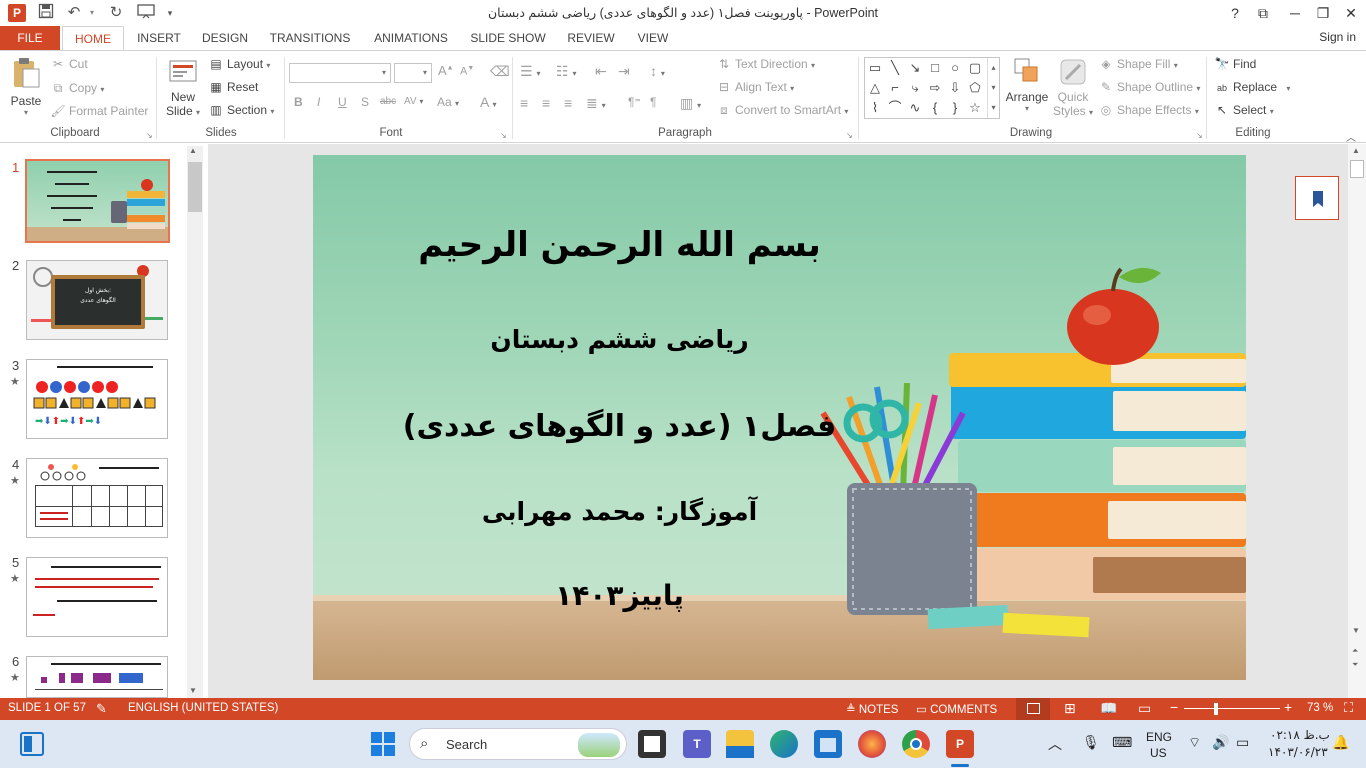 This screenshot has height=768, width=1366. Describe the element at coordinates (895, 88) in the screenshot. I see `elbow-connector-shape-icon: ⌐` at that location.